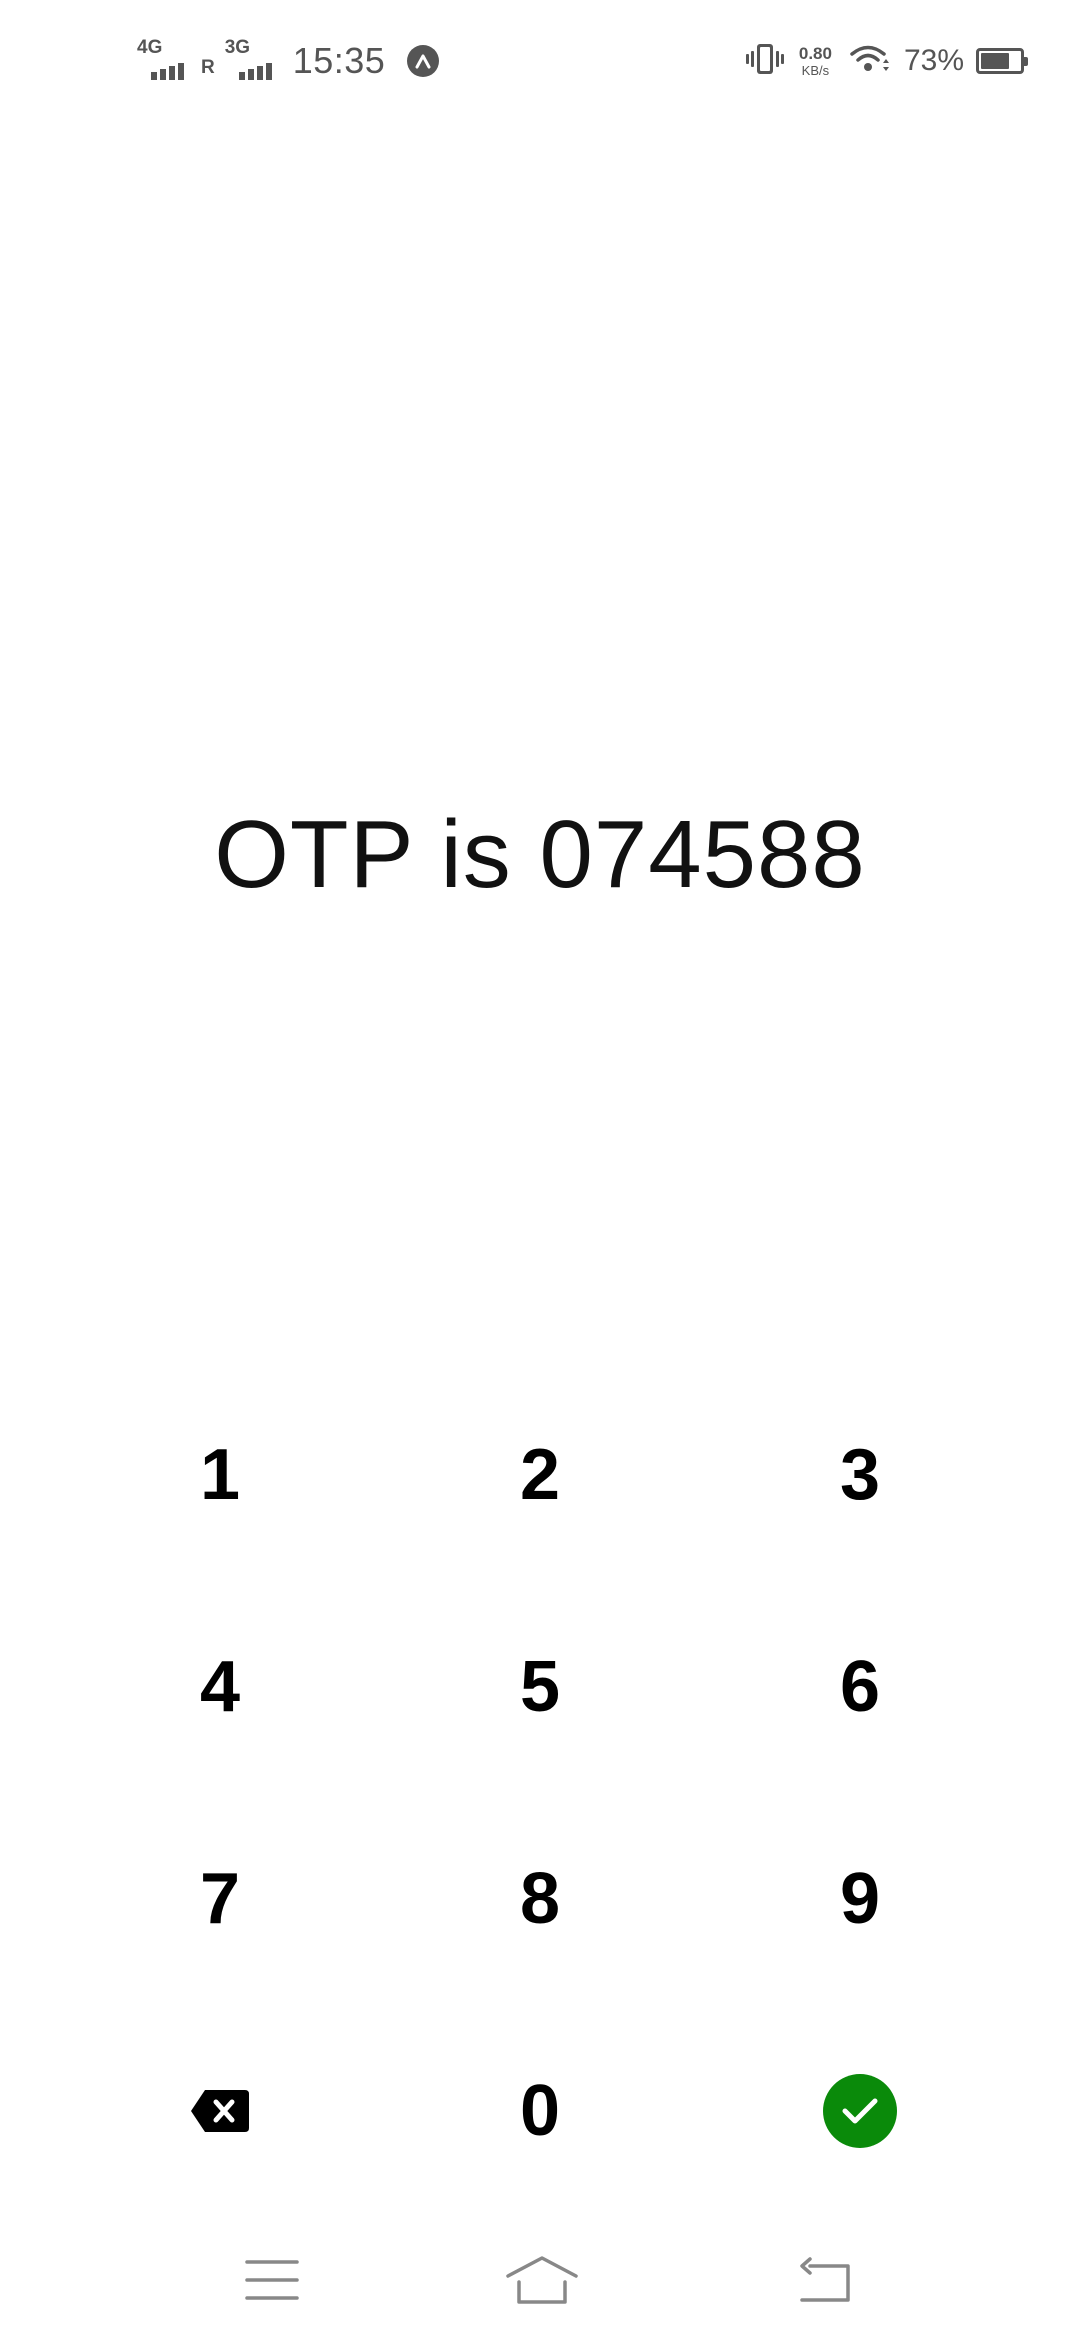 Image resolution: width=1080 pixels, height=2340 pixels. Describe the element at coordinates (815, 53) in the screenshot. I see `network-speed-value: 0.80` at that location.